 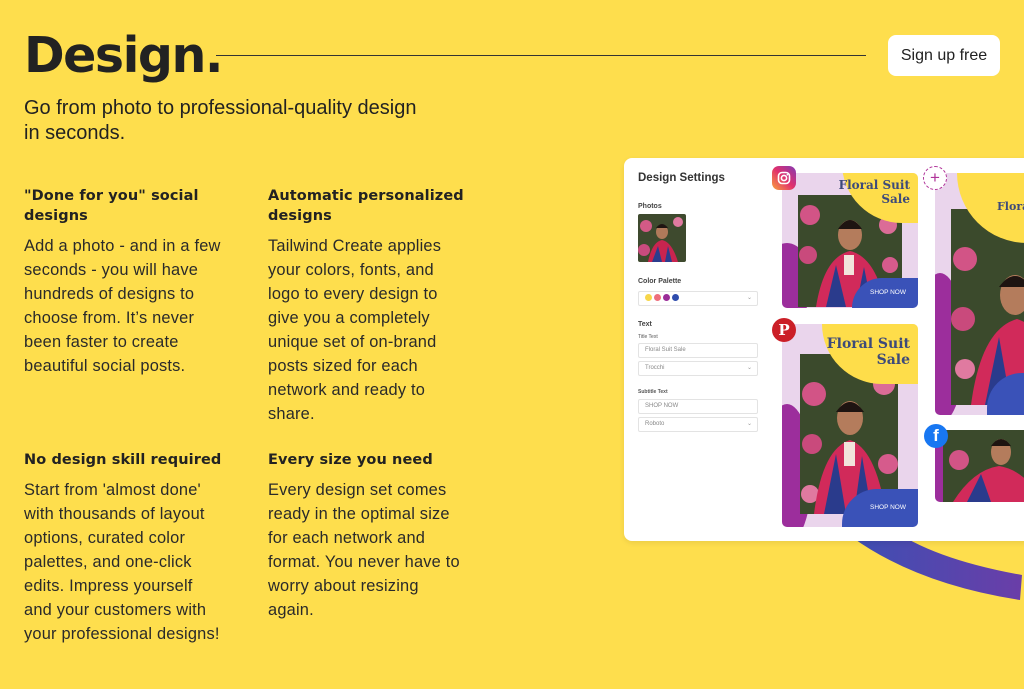 I want to click on card-headline: Floral Suit, so click(x=1010, y=206).